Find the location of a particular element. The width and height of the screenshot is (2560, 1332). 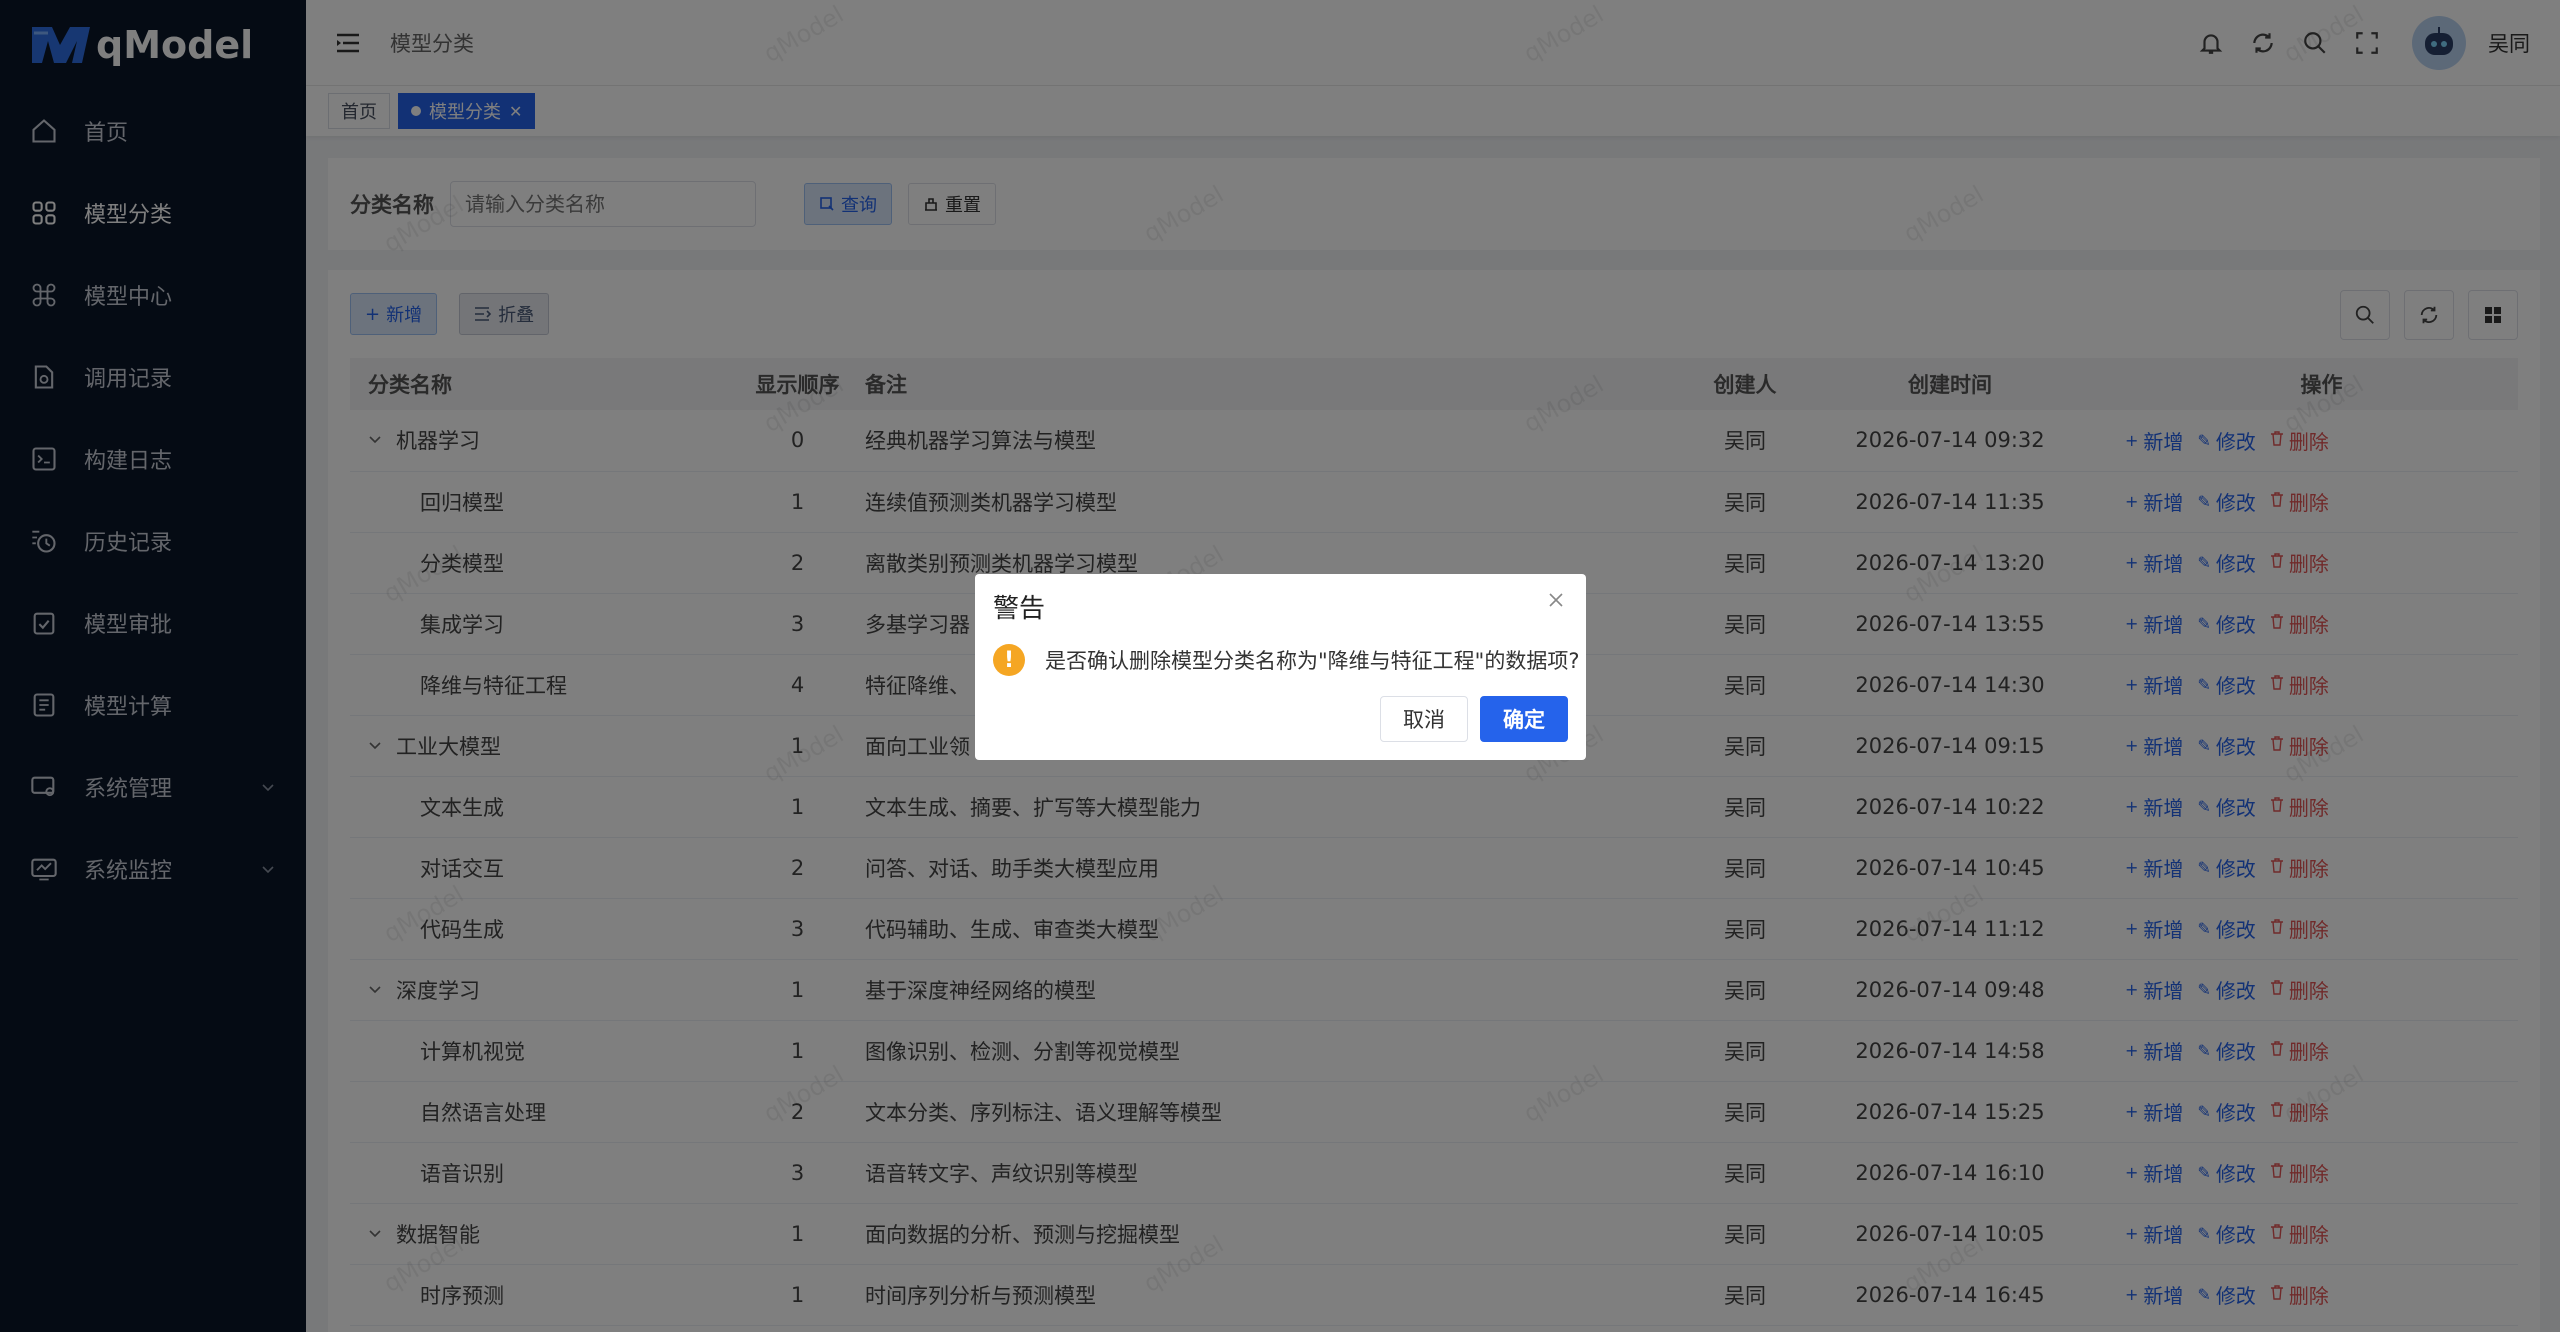

warning-icon: ! is located at coordinates (1009, 660).